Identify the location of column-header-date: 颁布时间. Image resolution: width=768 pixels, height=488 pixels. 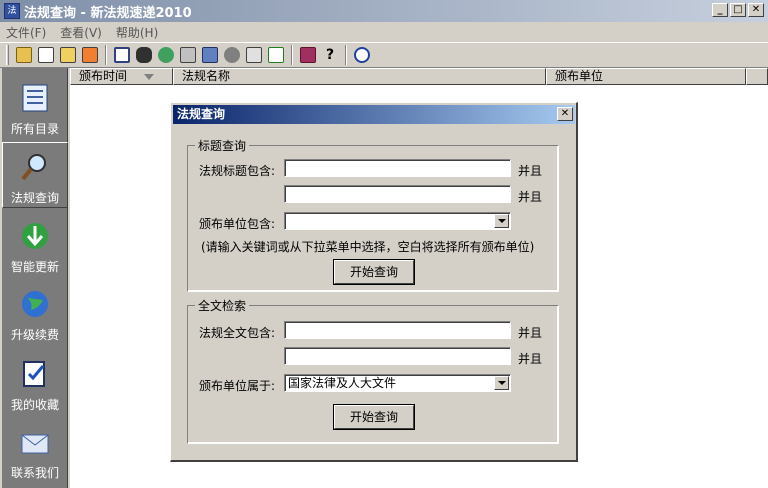
(121, 76).